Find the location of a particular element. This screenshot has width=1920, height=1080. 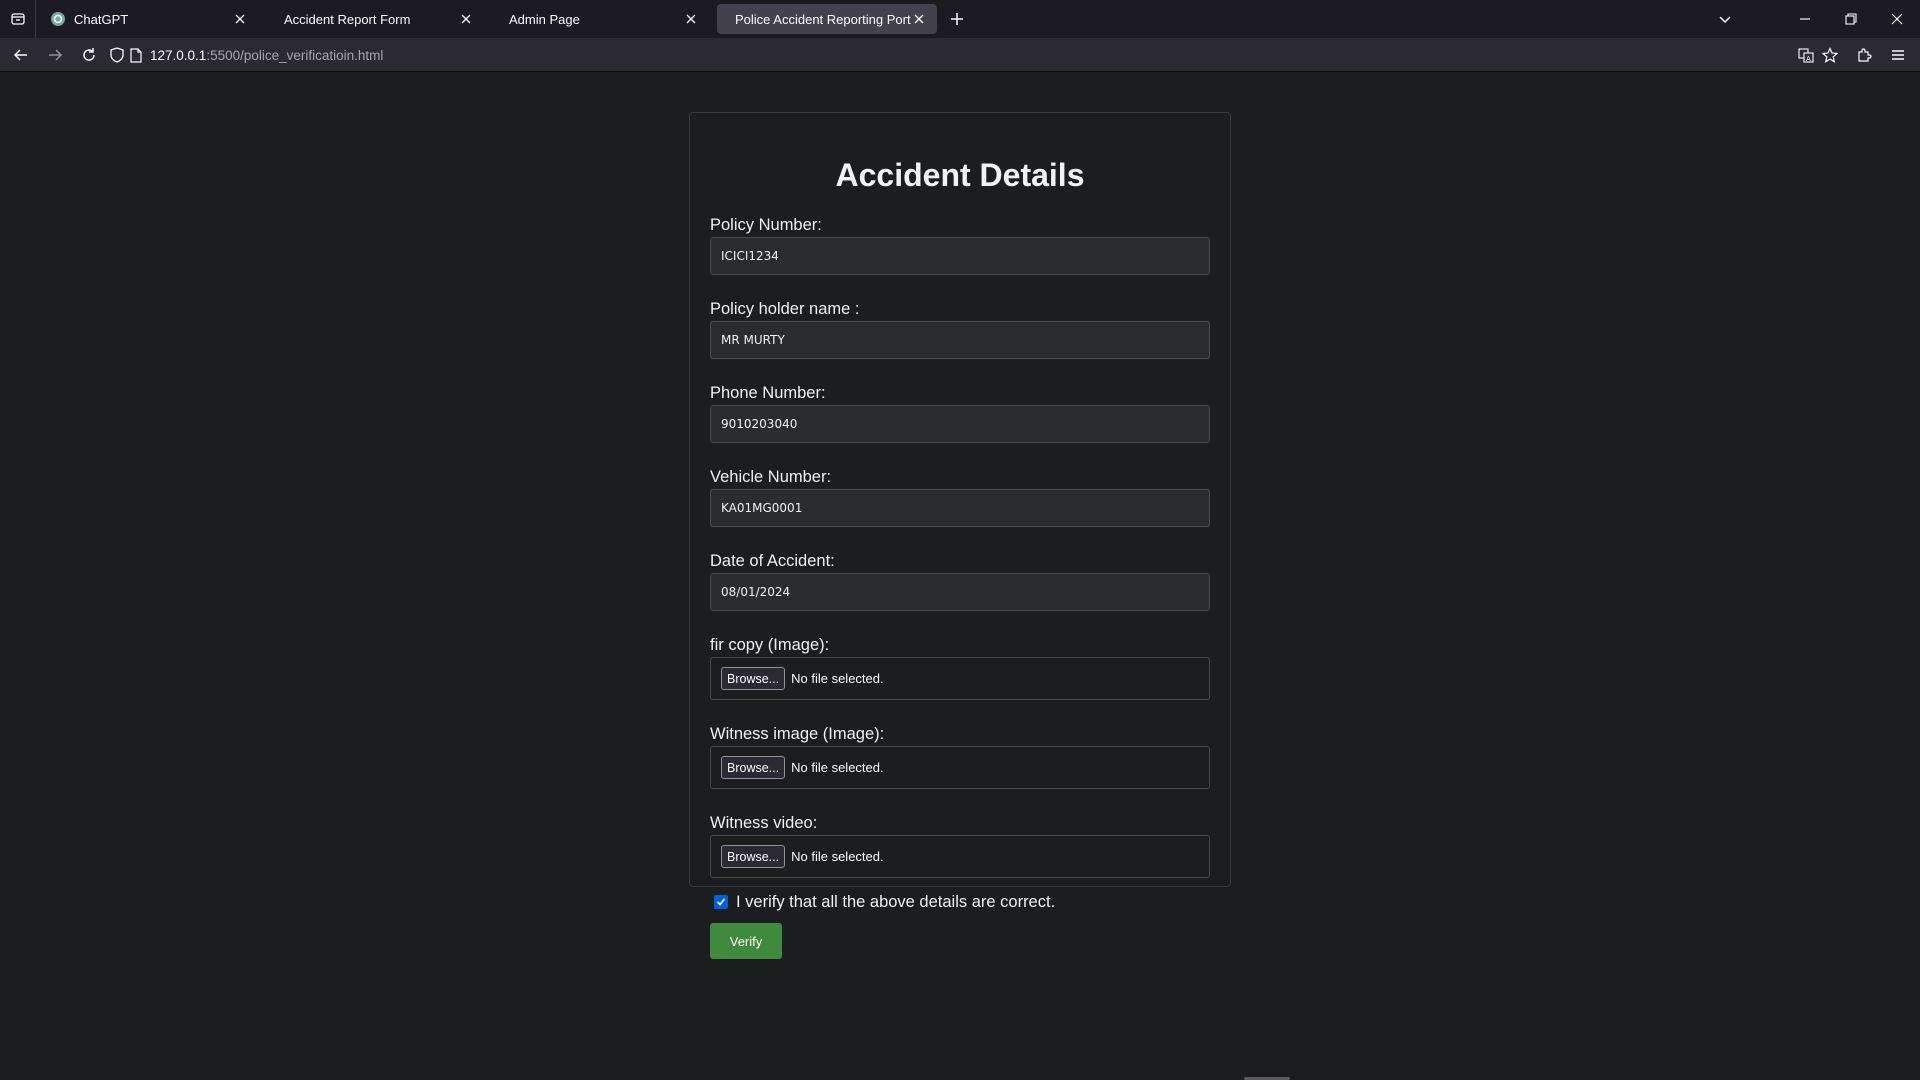

translate-icon: A is located at coordinates (1806, 55).